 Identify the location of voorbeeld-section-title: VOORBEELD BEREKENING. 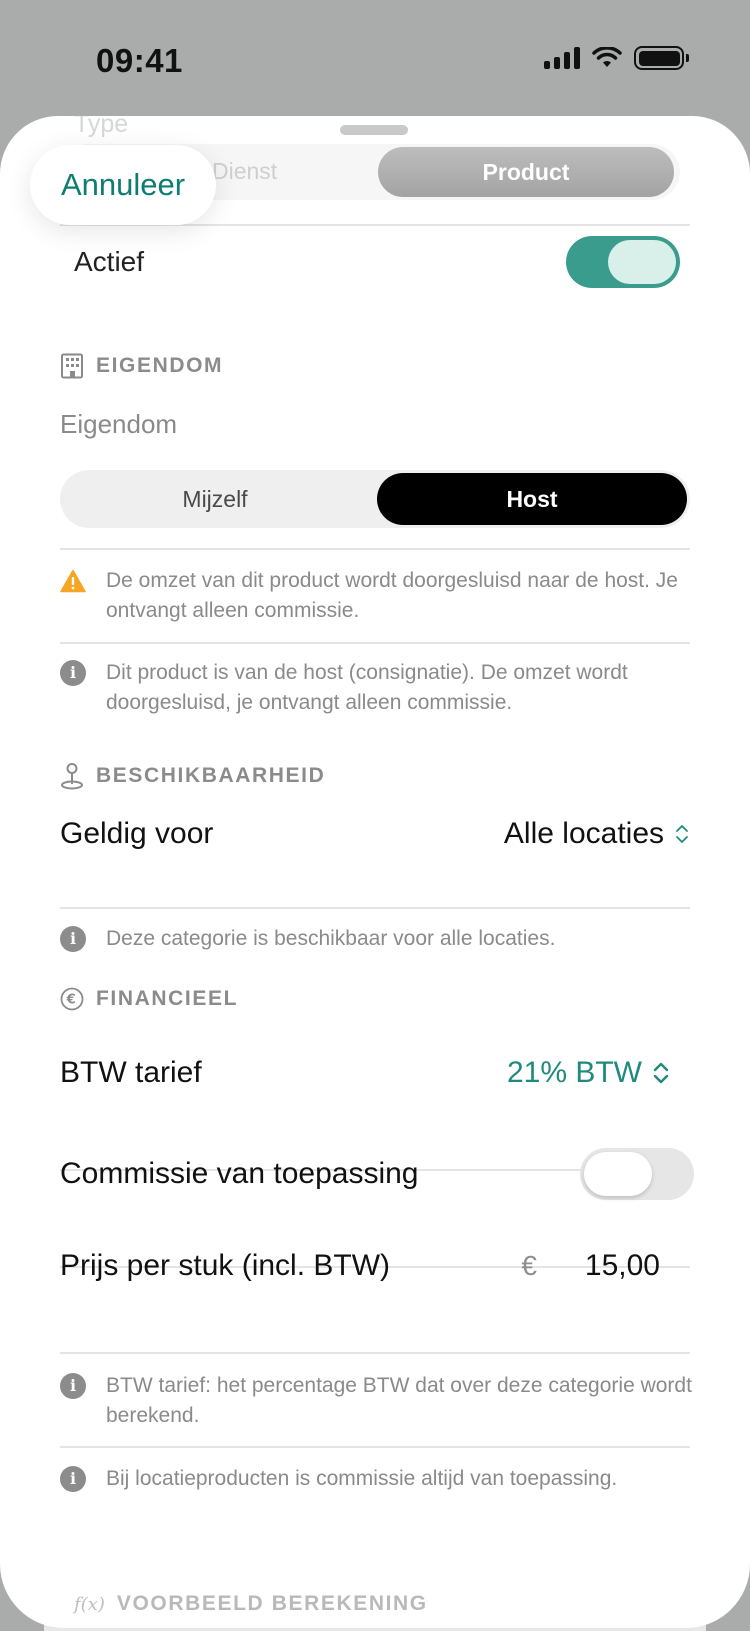
(272, 1603).